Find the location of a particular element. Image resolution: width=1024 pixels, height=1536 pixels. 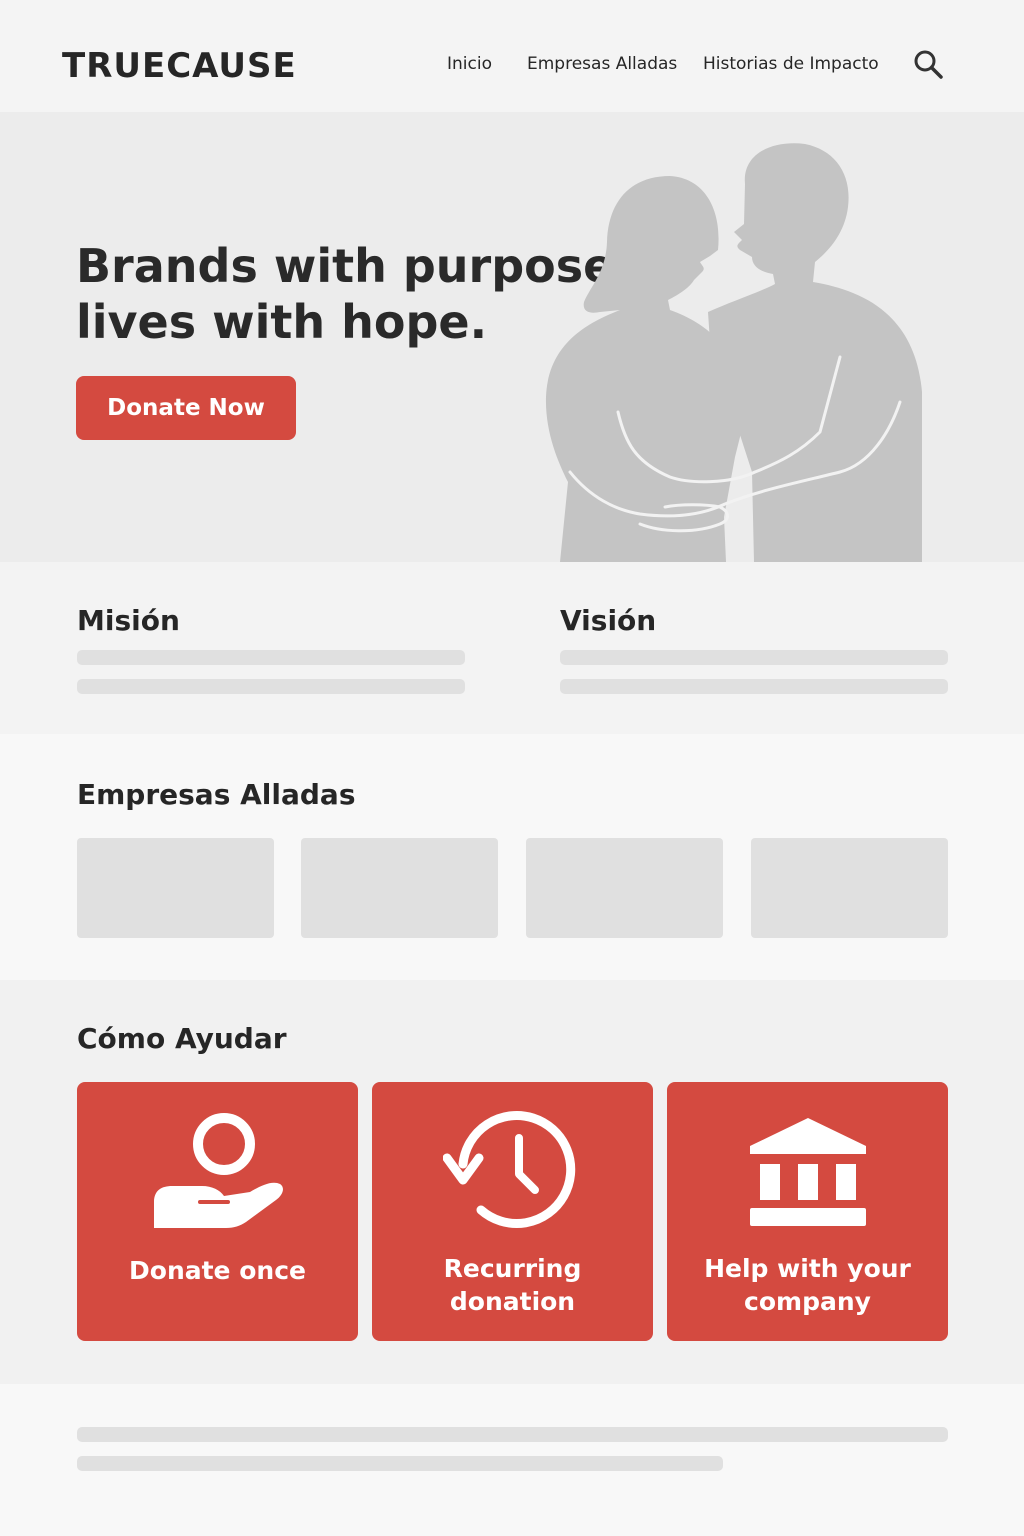

help-with-company-label-line-1: Help with your is located at coordinates (807, 1268).